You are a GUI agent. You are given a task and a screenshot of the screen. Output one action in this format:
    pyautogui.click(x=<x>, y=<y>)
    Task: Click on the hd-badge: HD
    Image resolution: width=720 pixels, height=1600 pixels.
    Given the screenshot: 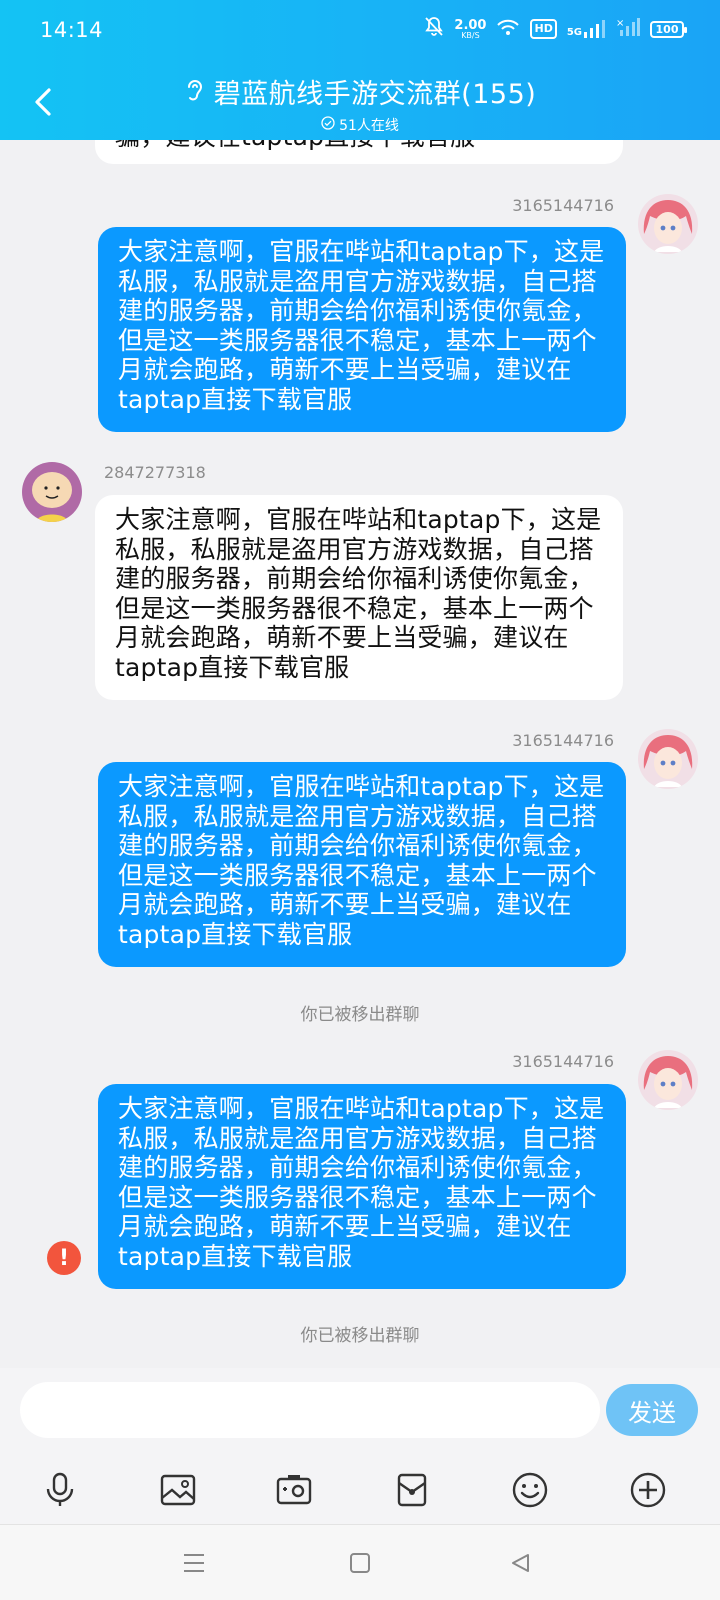 What is the action you would take?
    pyautogui.click(x=543, y=29)
    